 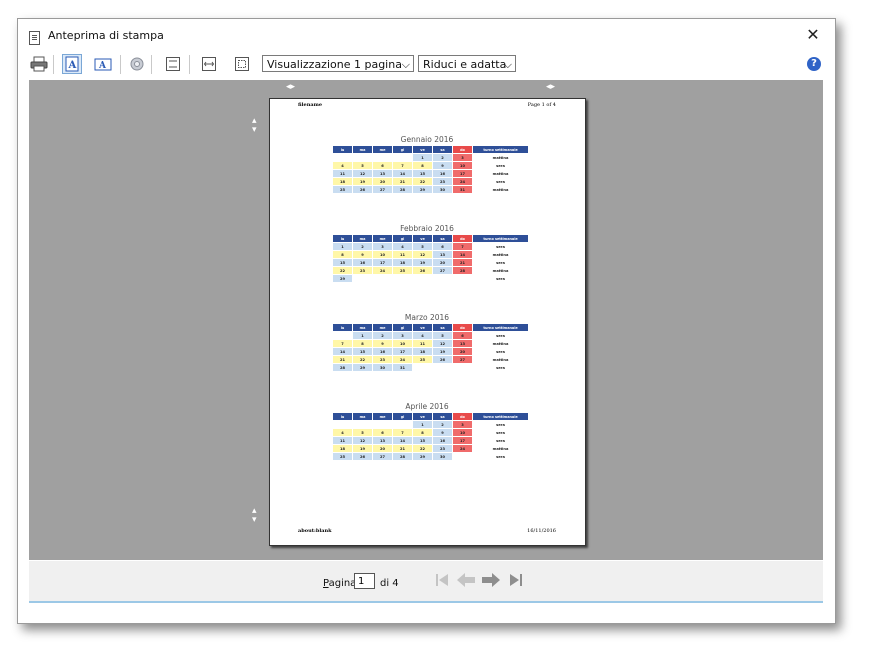 What do you see at coordinates (430, 456) in the screenshot?
I see `calendar-week-row: 25 26 27 28 29 30 sera` at bounding box center [430, 456].